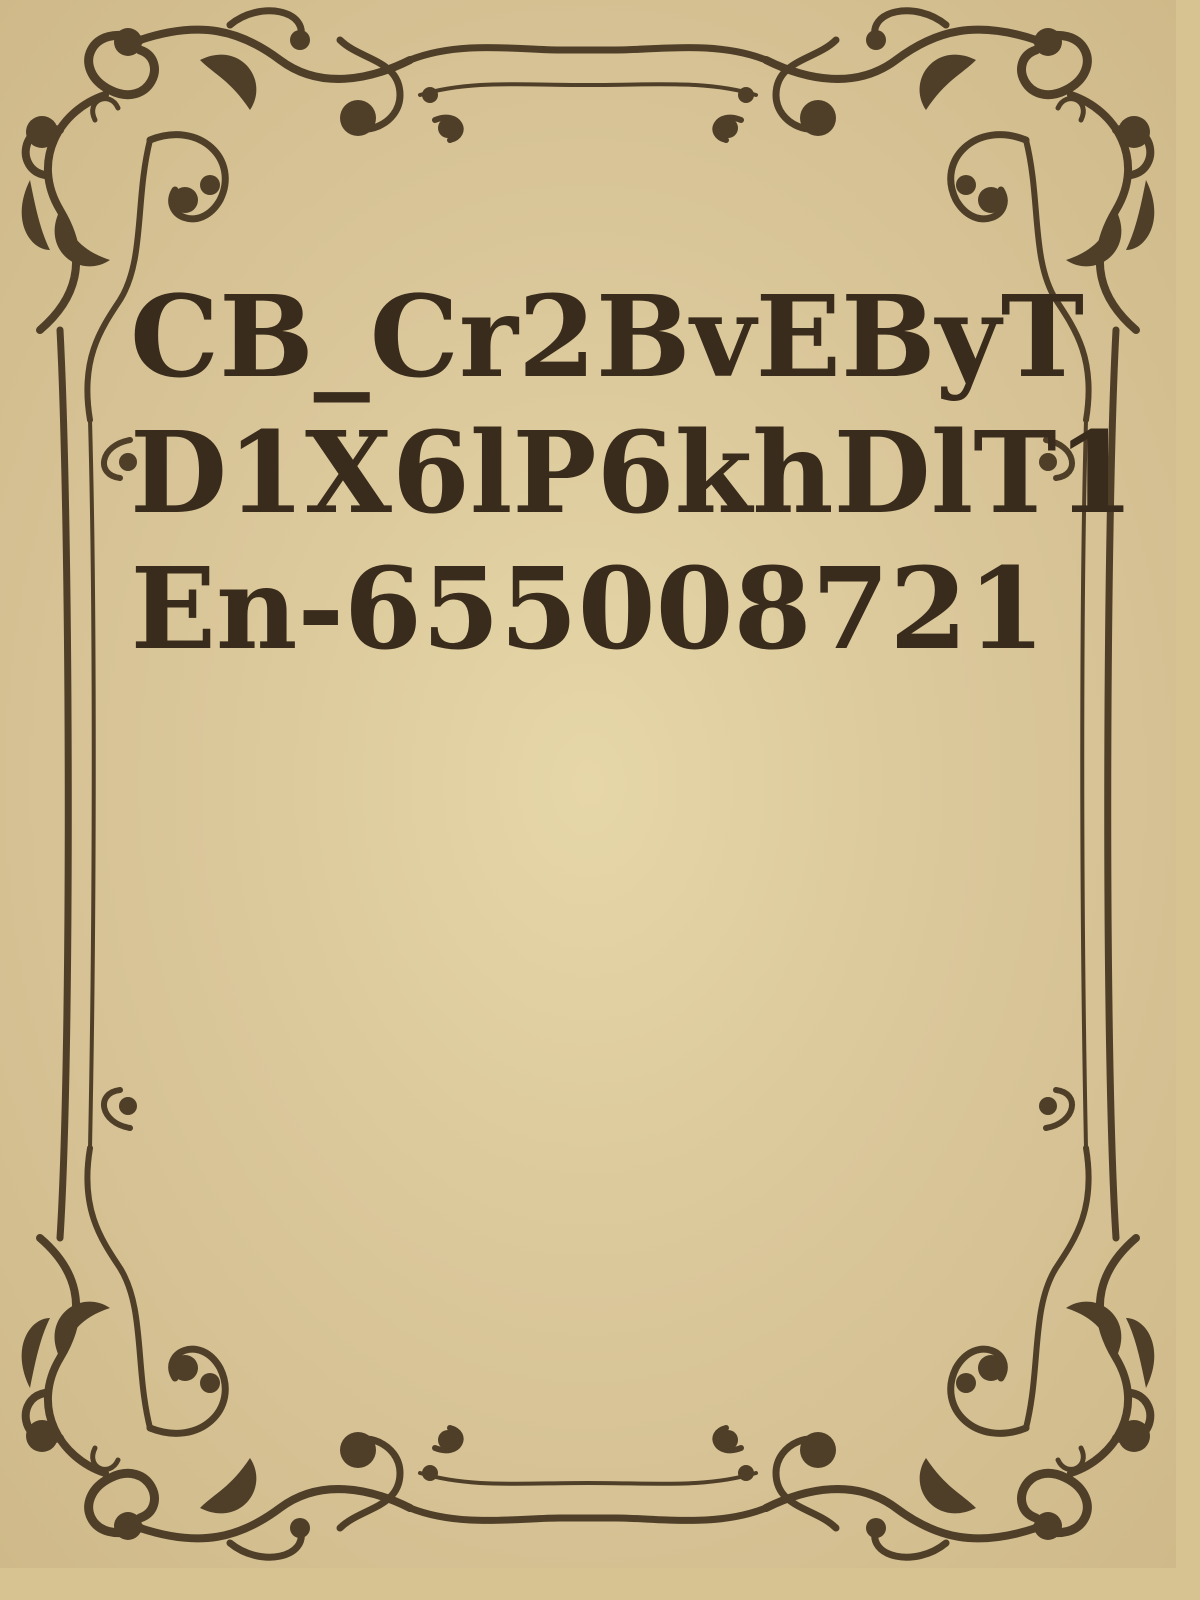 This screenshot has width=1200, height=1600. What do you see at coordinates (607, 337) in the screenshot?
I see `title-line-1: CB_Cr2BvEByT` at bounding box center [607, 337].